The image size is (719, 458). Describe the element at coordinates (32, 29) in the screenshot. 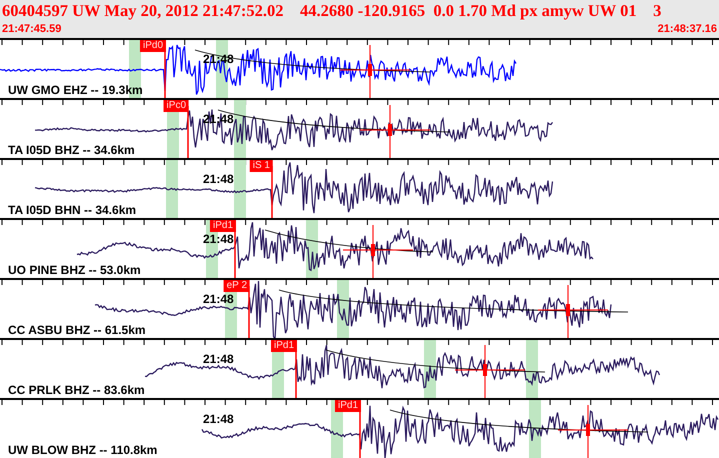

I see `start-time: 21:47:45.59` at that location.